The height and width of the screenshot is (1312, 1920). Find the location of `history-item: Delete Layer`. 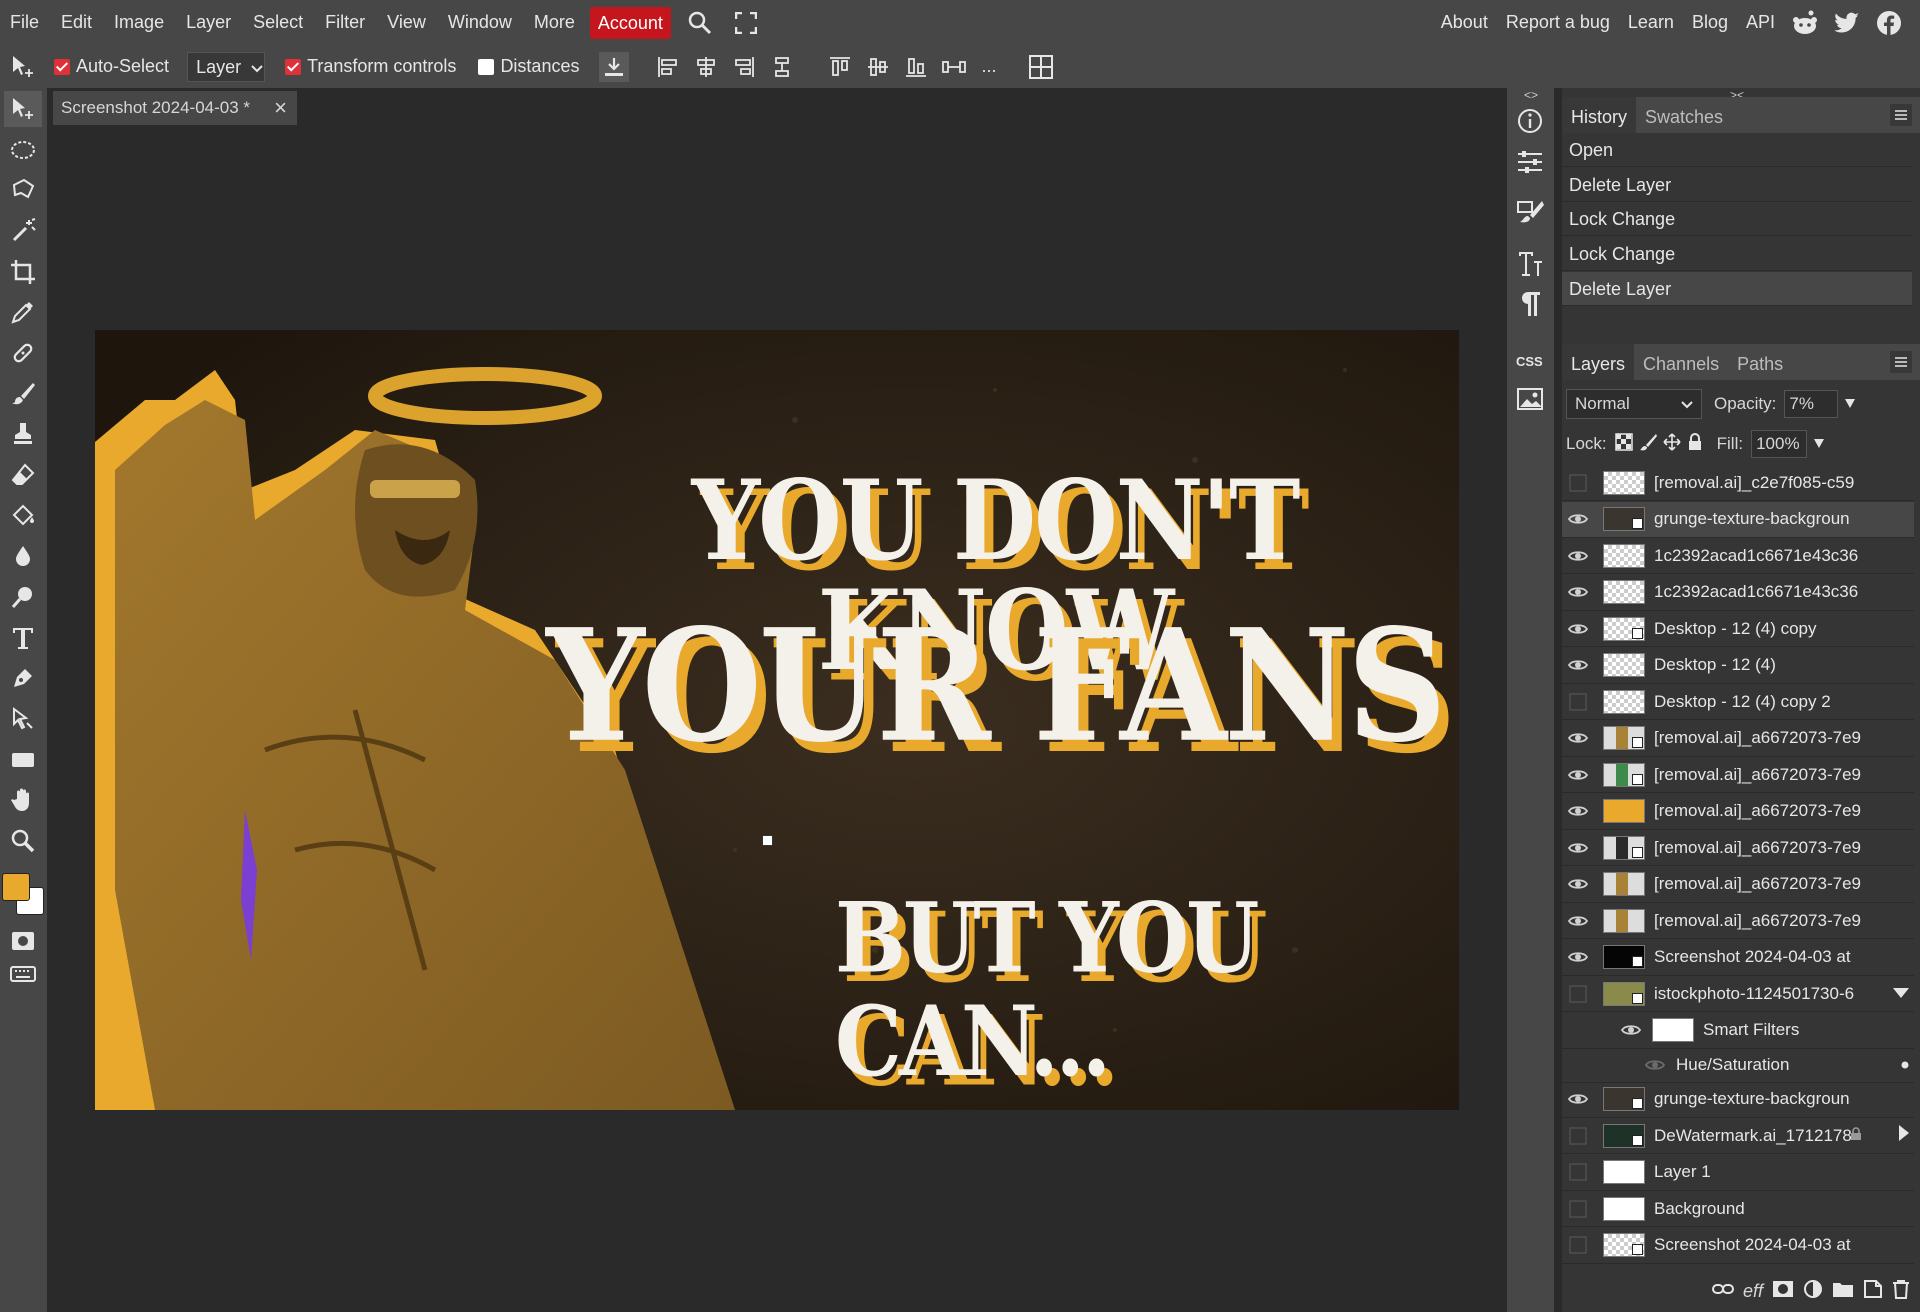

history-item: Delete Layer is located at coordinates (1737, 185).